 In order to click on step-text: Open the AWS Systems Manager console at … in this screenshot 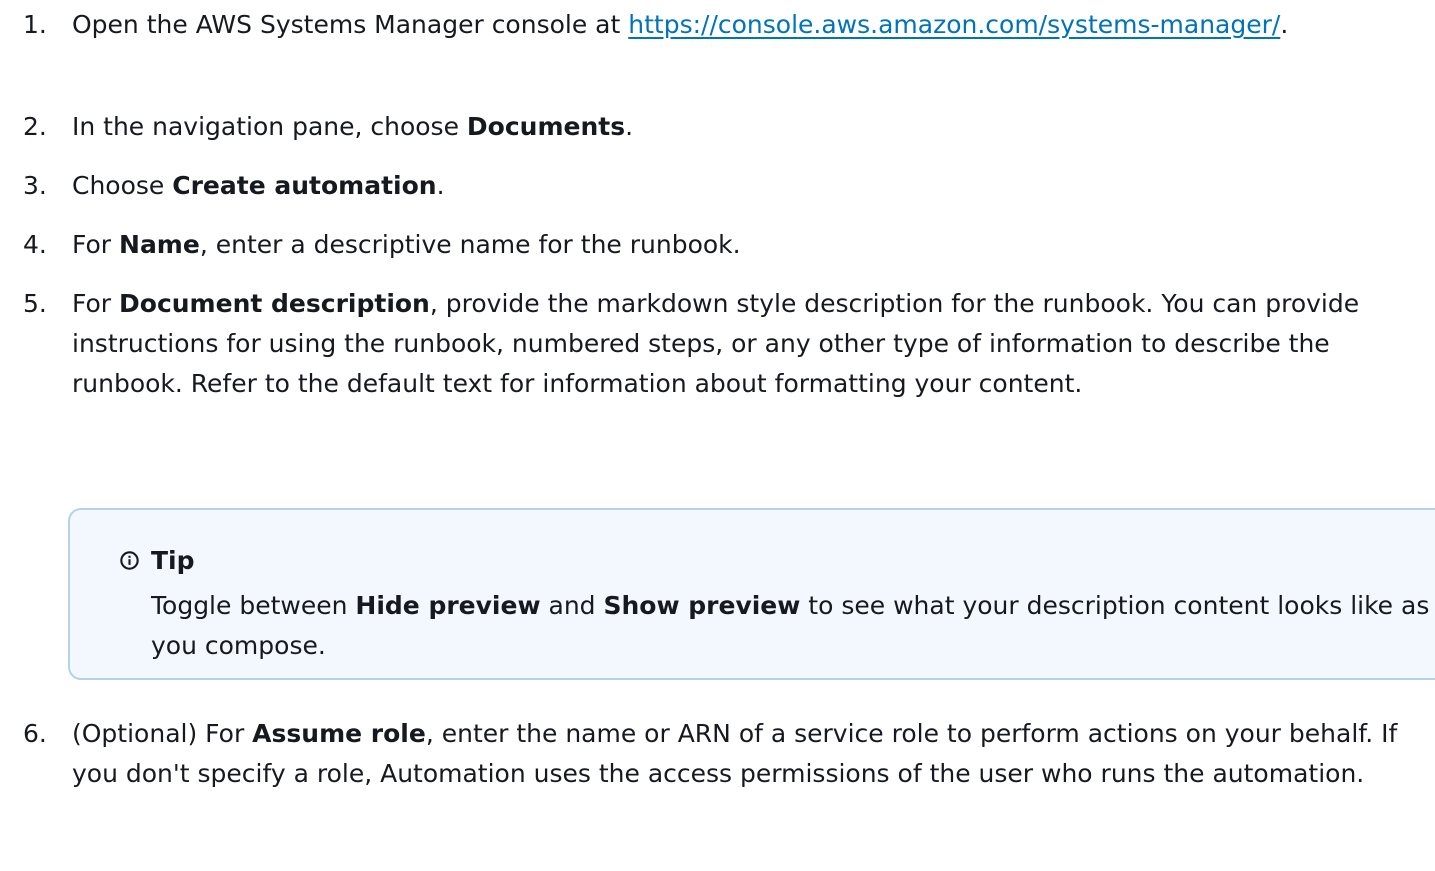, I will do `click(744, 25)`.